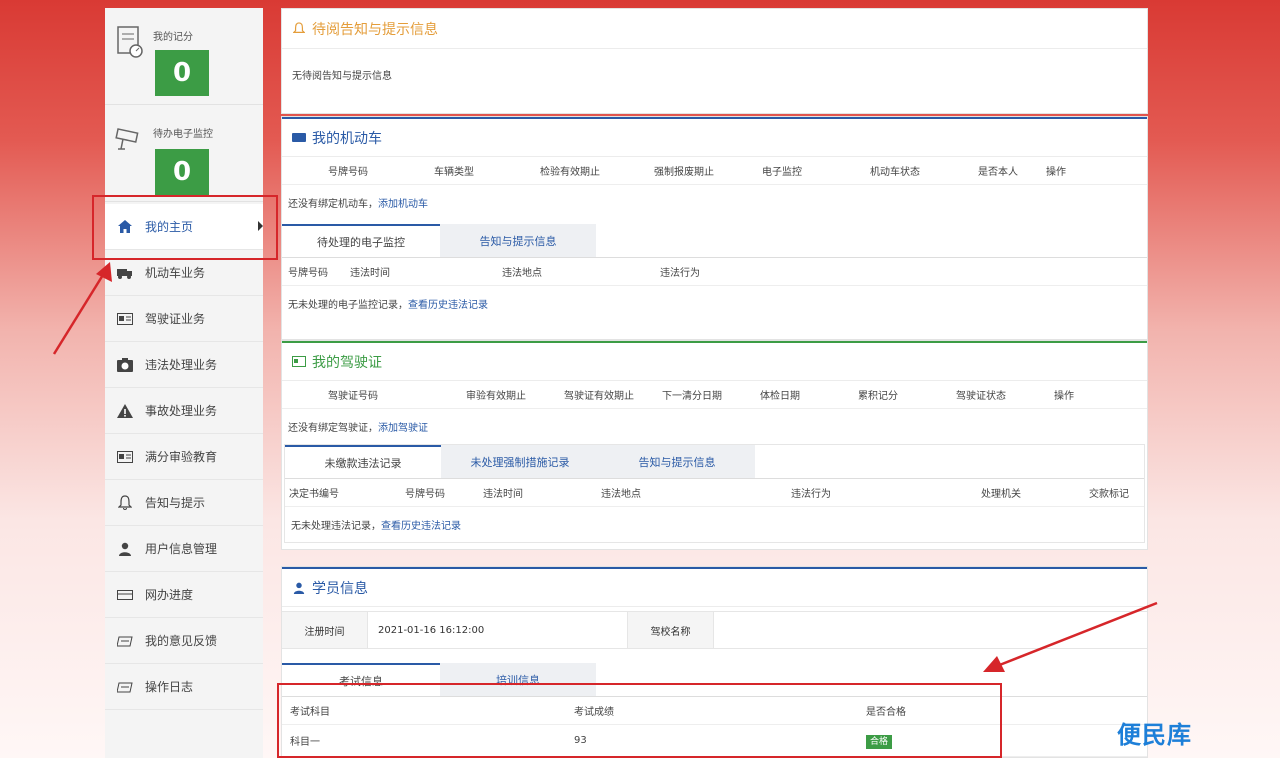 The width and height of the screenshot is (1280, 758). I want to click on license-empty-text: 还没有绑定驾驶证，, so click(333, 428).